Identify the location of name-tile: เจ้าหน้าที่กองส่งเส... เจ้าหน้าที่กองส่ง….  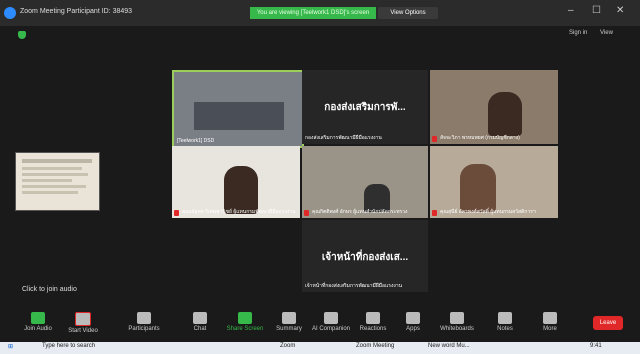
(365, 256).